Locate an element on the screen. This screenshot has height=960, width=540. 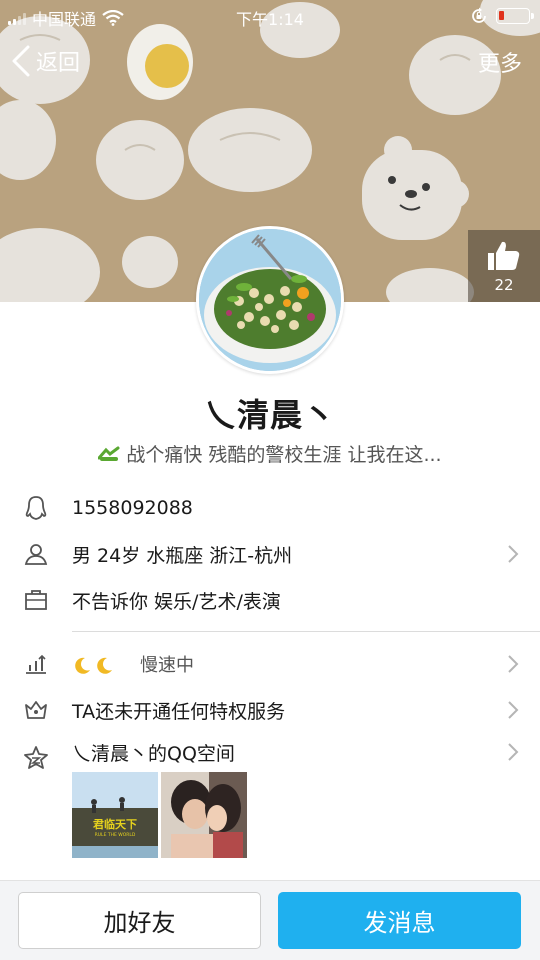
avatar-image is located at coordinates (270, 300).